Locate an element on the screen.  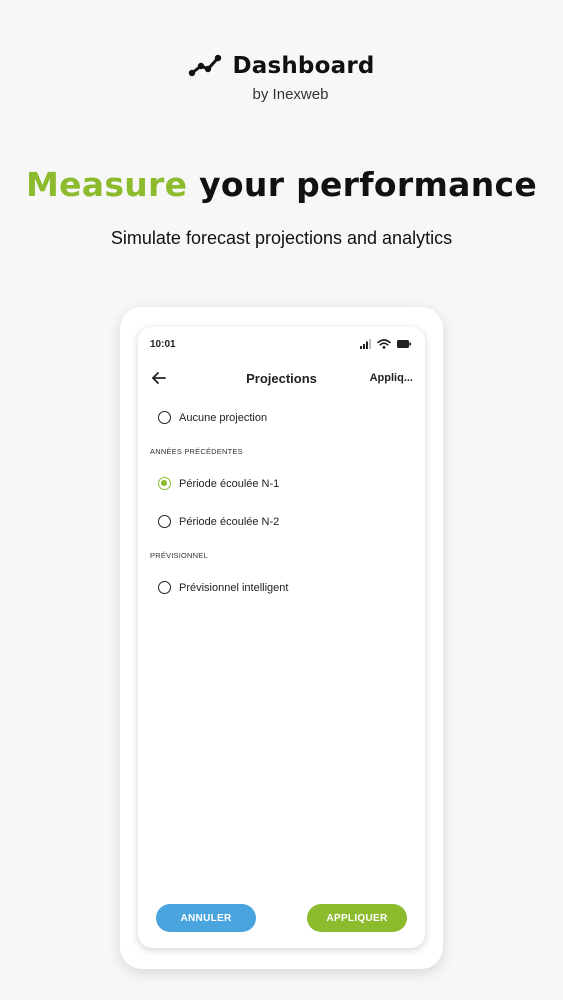
option-period-n1: Période écoulée N-1 is located at coordinates (218, 483).